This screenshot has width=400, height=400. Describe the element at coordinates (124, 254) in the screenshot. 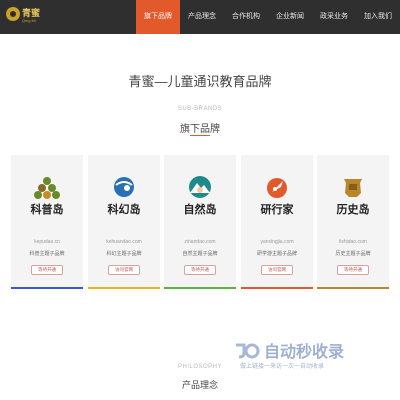

I see `brand-description: 科幻主题子品牌` at that location.